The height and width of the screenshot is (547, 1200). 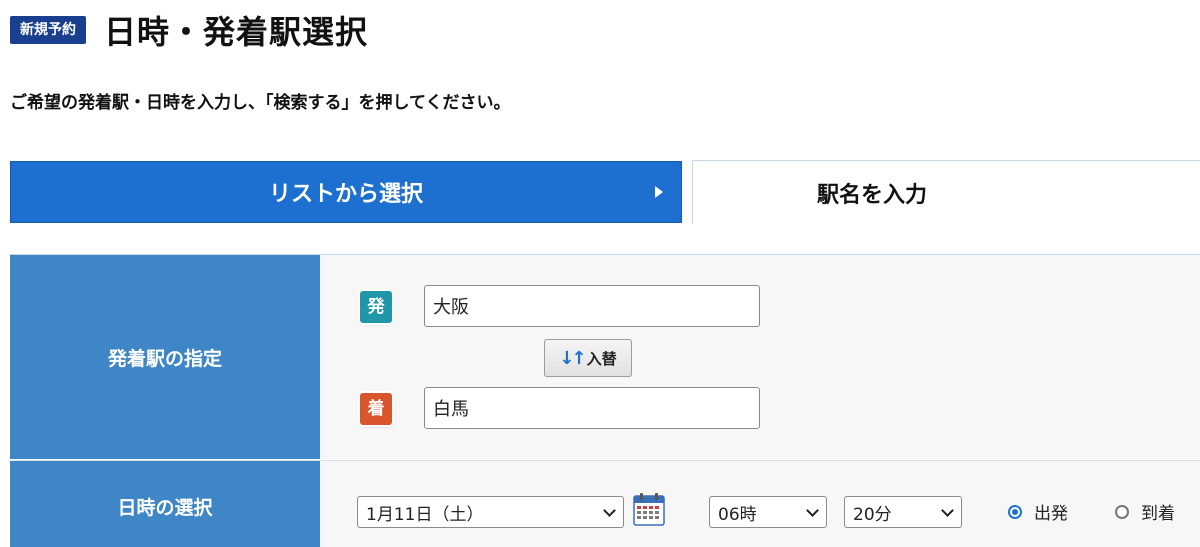 I want to click on swap-stations-button: ↓↑ 入替, so click(x=588, y=358).